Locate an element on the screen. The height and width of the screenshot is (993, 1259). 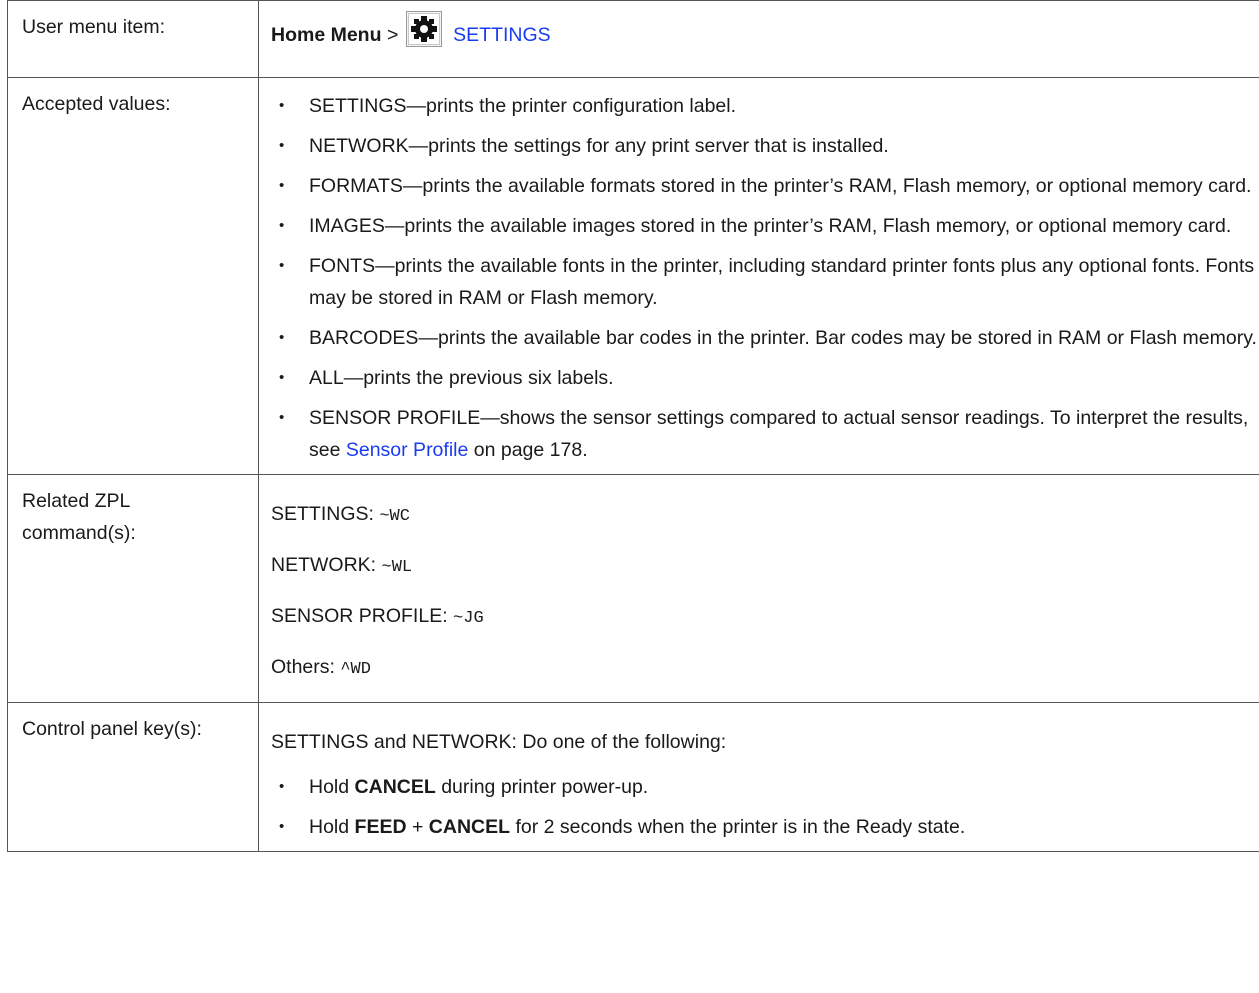
row-label-cell: Accepted values: is located at coordinates (133, 276).